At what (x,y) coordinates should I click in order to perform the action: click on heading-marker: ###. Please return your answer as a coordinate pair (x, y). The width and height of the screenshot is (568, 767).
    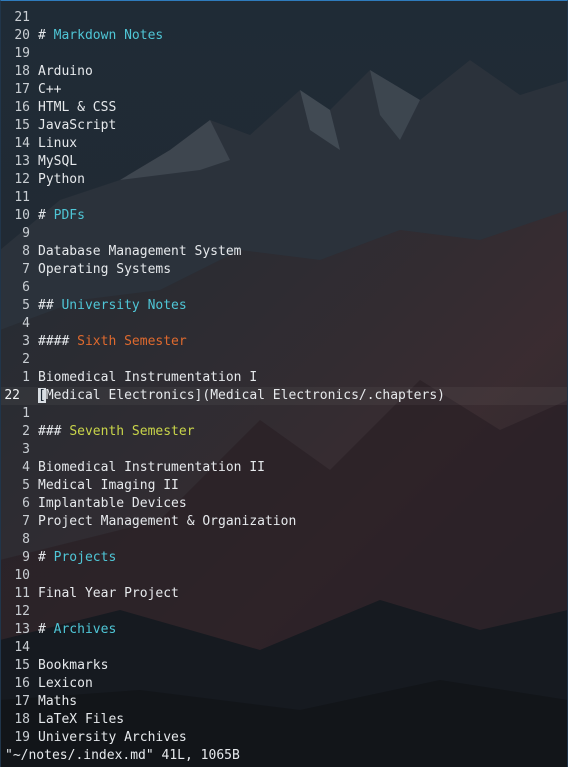
    Looking at the image, I should click on (54, 431).